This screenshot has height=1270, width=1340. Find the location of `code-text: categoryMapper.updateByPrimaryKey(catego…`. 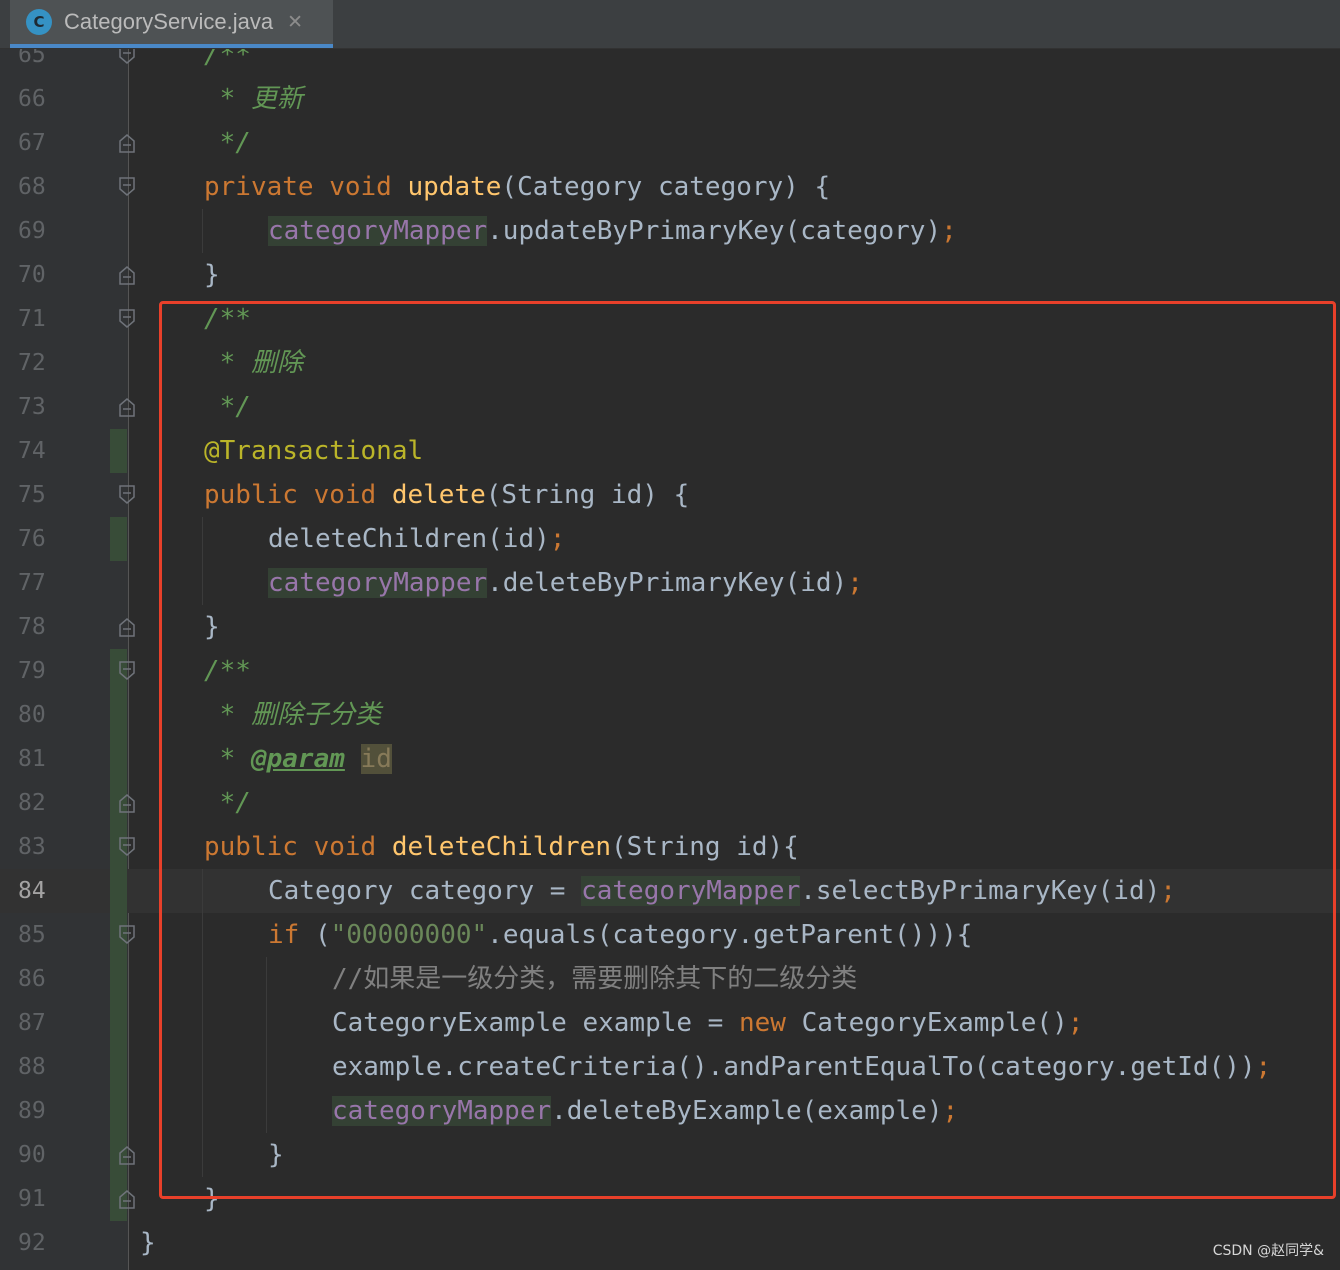

code-text: categoryMapper.updateByPrimaryKey(catego… is located at coordinates (612, 231).